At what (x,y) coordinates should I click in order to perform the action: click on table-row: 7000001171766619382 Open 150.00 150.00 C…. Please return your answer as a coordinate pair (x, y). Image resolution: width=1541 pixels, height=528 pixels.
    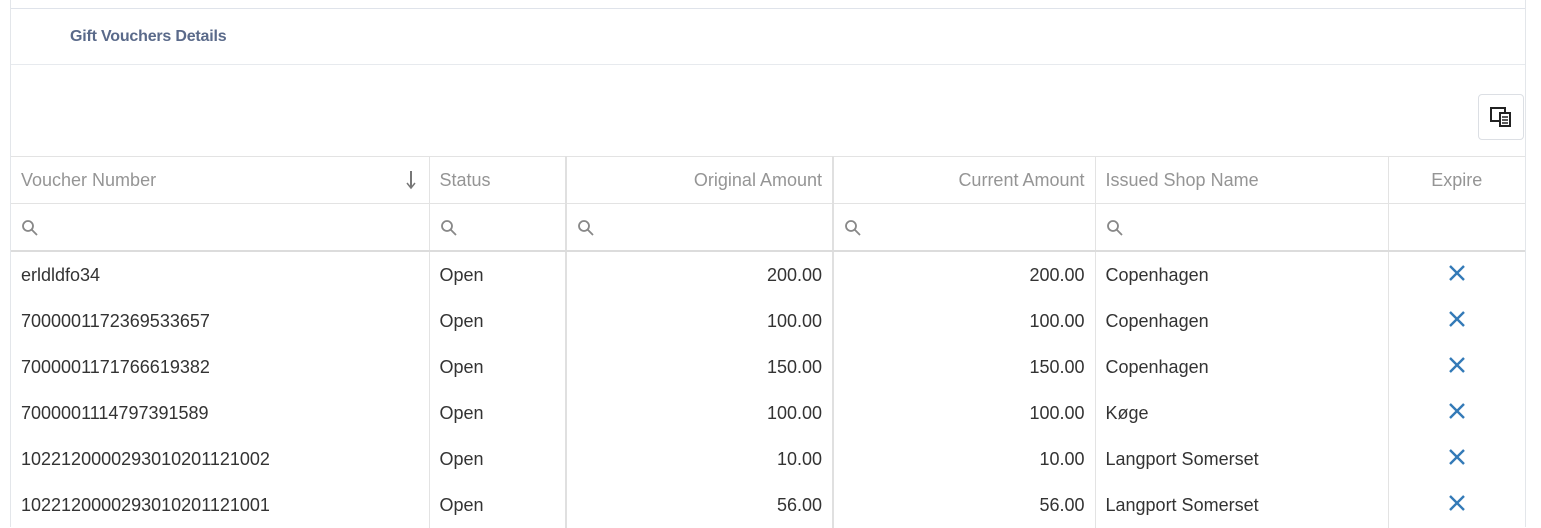
    Looking at the image, I should click on (768, 367).